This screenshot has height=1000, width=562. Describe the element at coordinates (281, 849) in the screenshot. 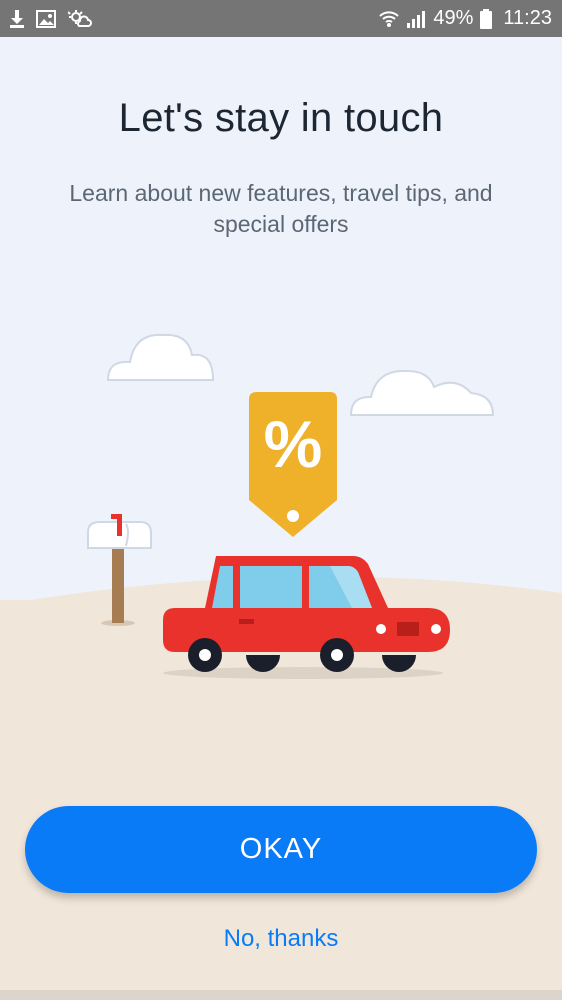

I see `okay-button: OKAY` at that location.